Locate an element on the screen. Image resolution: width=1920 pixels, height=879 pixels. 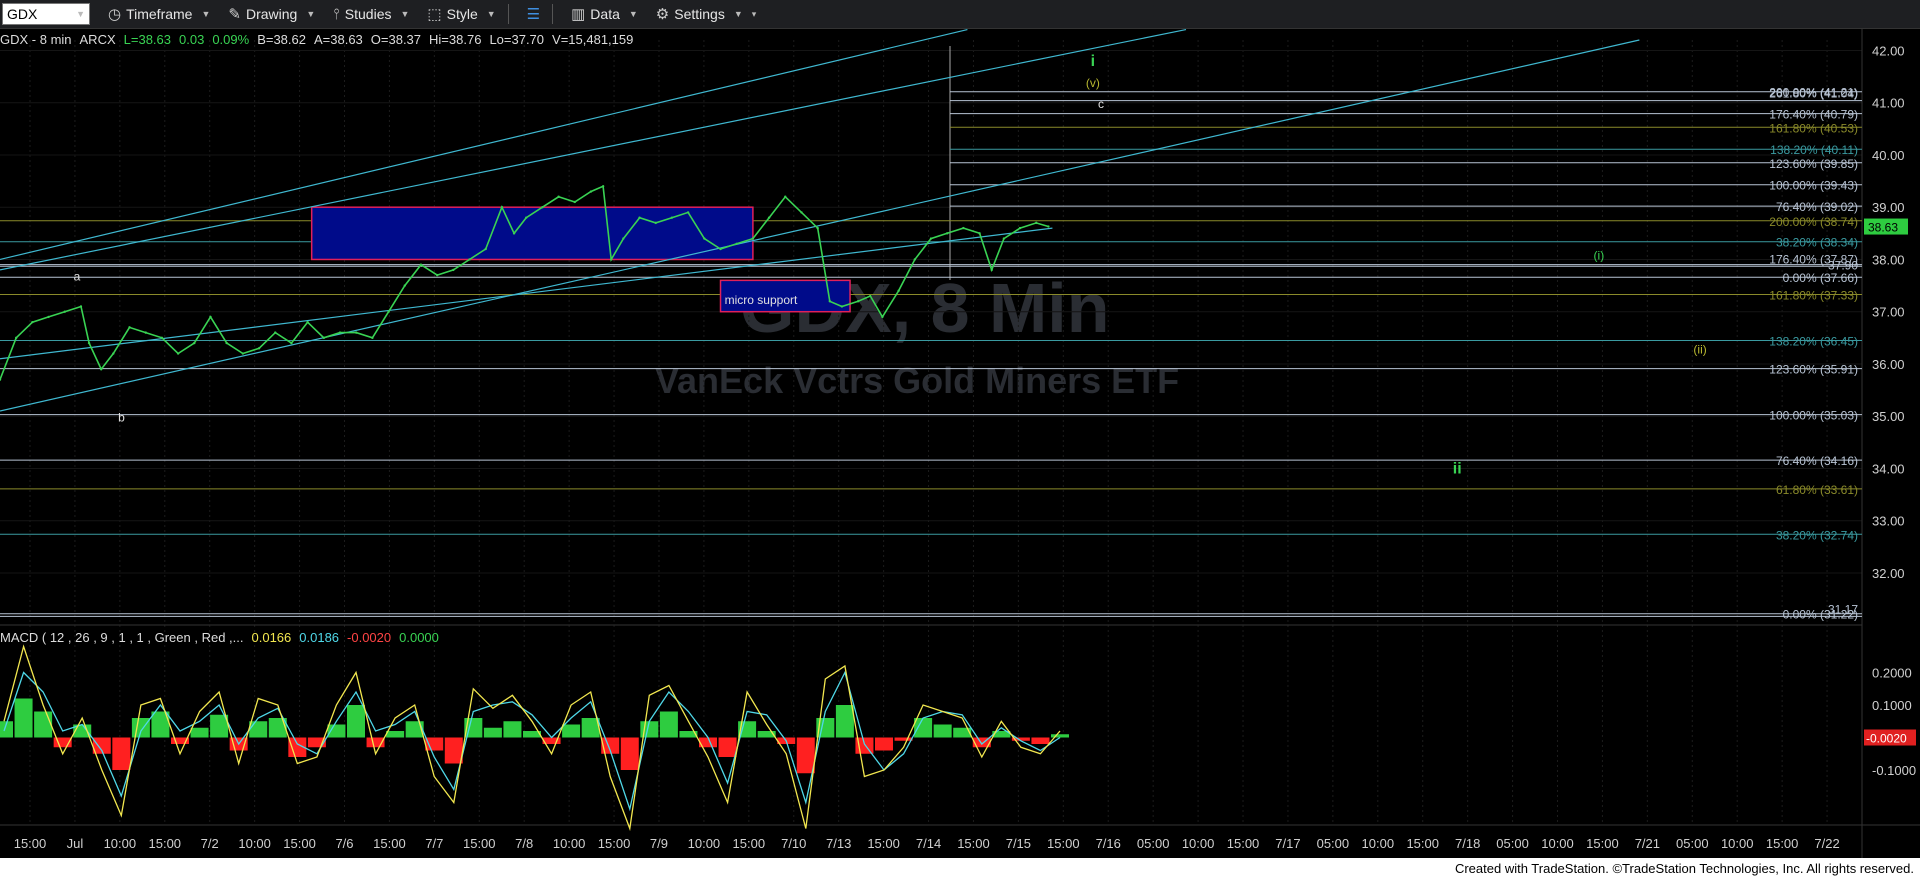
x-tick-label: 7/22 is located at coordinates (1826, 843).